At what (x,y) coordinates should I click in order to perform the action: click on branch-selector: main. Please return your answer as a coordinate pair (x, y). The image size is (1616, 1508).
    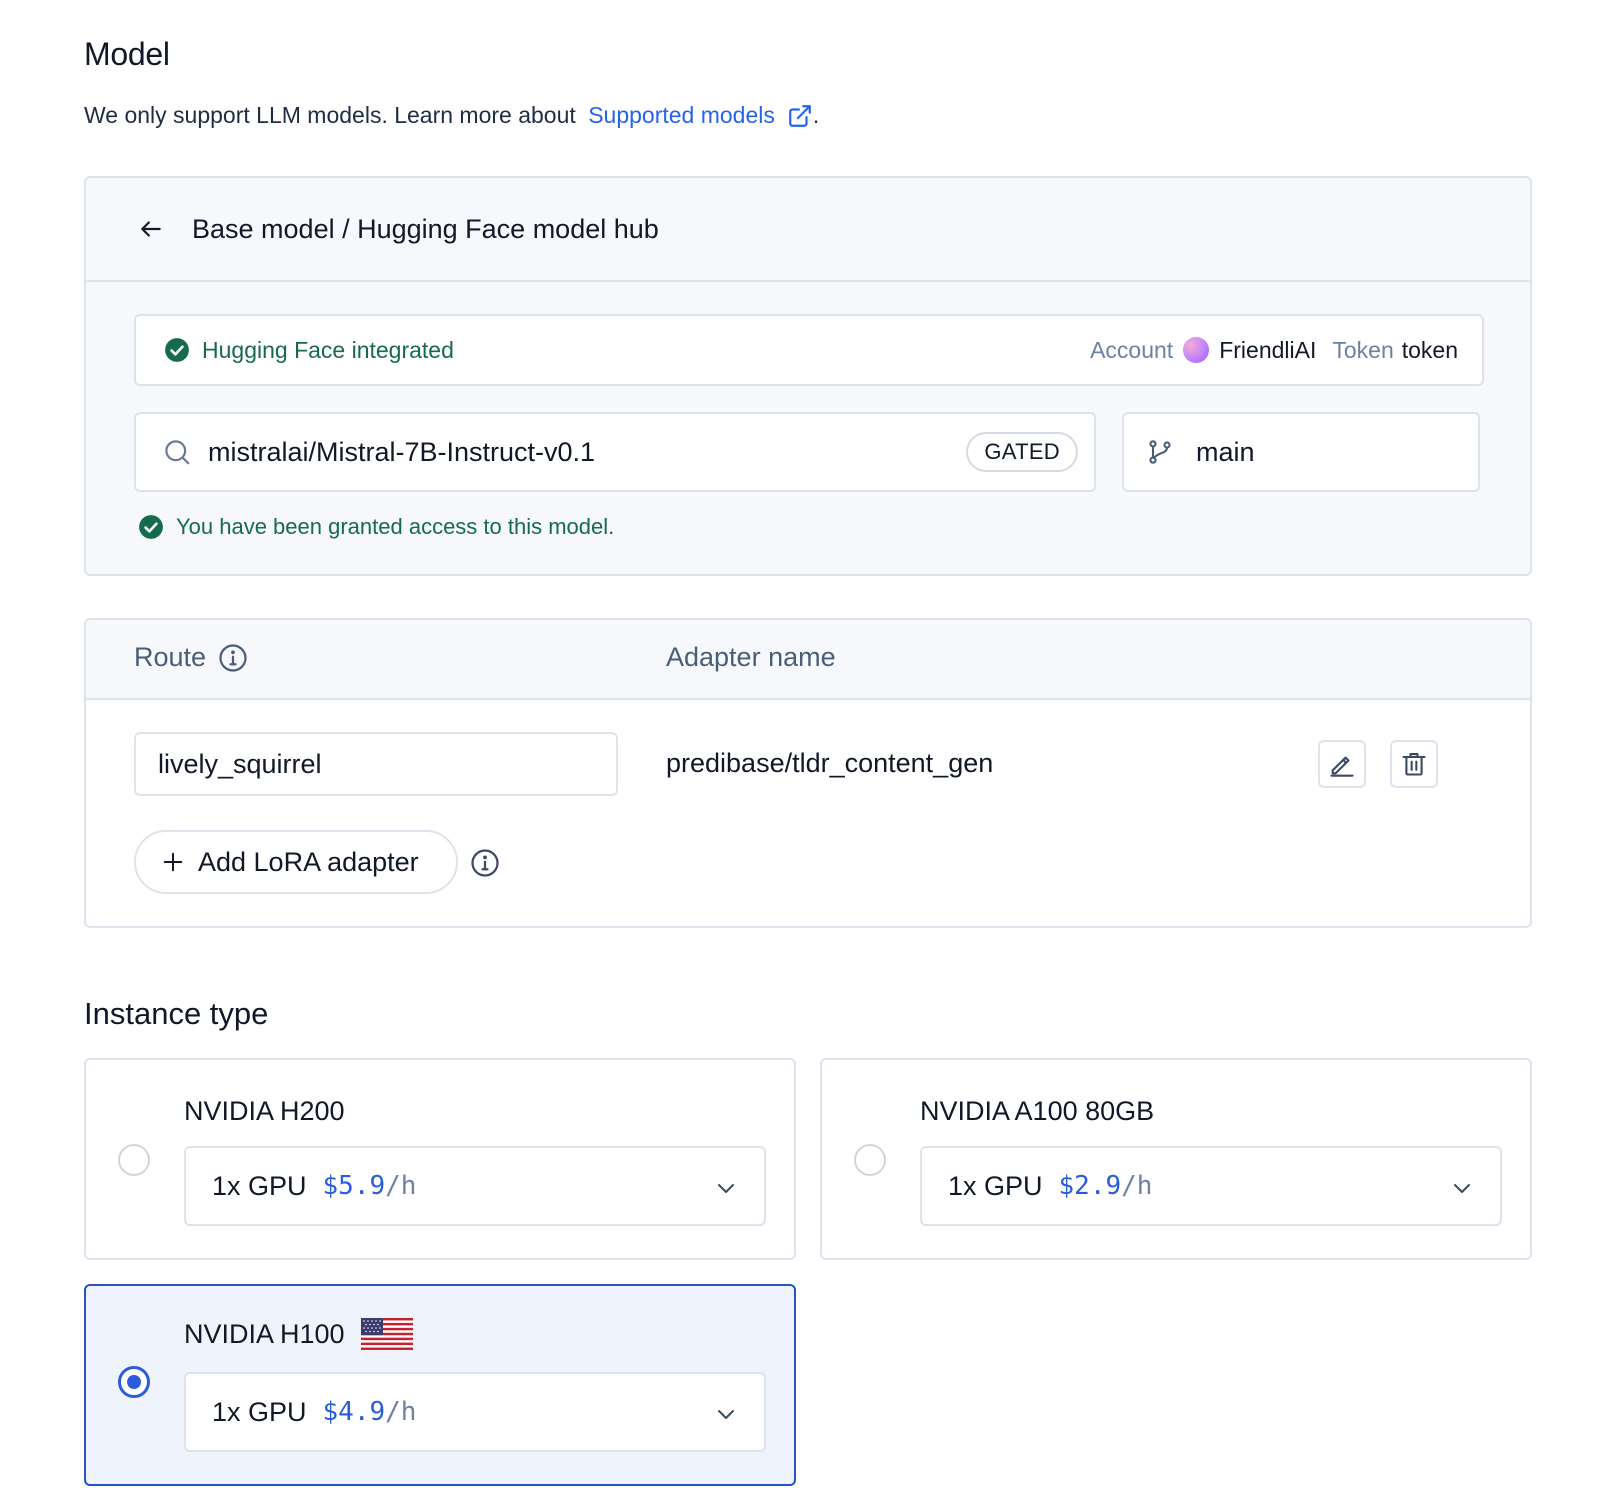
    Looking at the image, I should click on (1301, 452).